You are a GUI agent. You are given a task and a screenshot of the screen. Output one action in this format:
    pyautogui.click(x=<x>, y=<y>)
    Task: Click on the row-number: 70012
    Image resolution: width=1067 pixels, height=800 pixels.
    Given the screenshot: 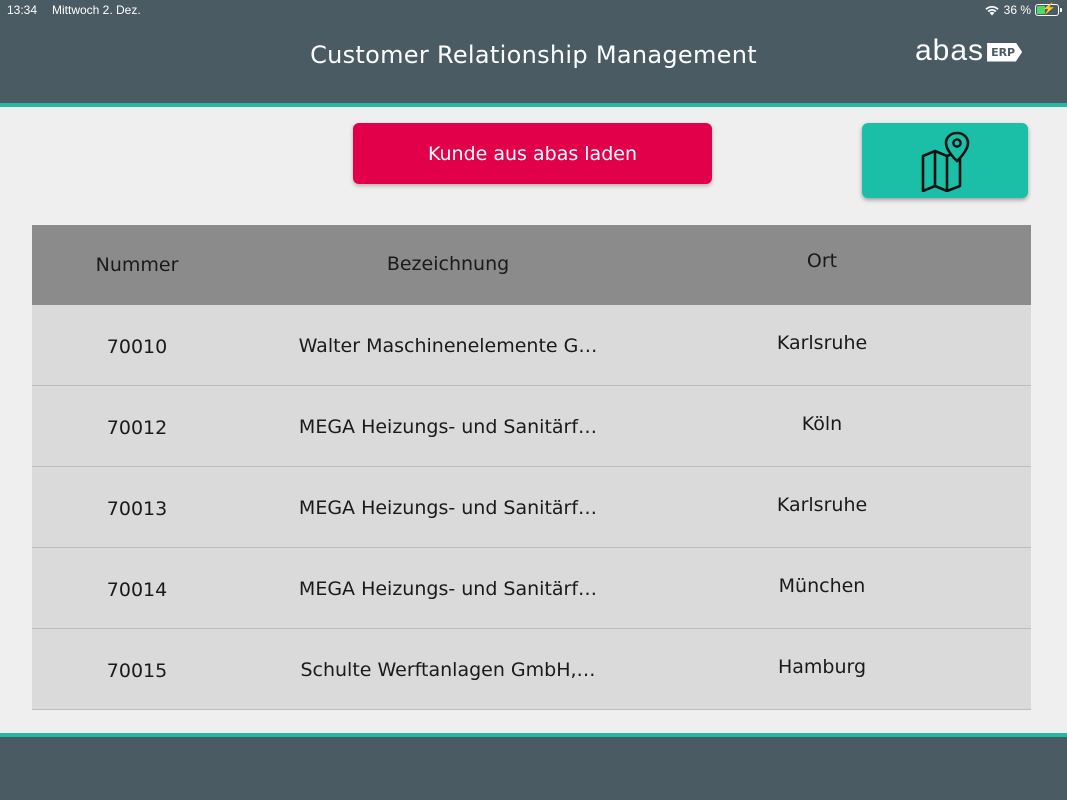 What is the action you would take?
    pyautogui.click(x=137, y=428)
    